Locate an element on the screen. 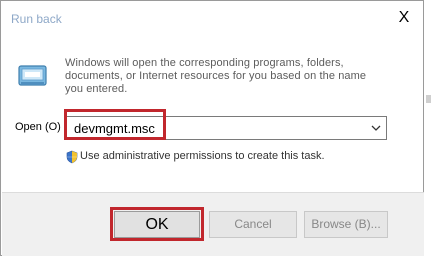 This screenshot has height=258, width=431. close-button: X is located at coordinates (404, 18).